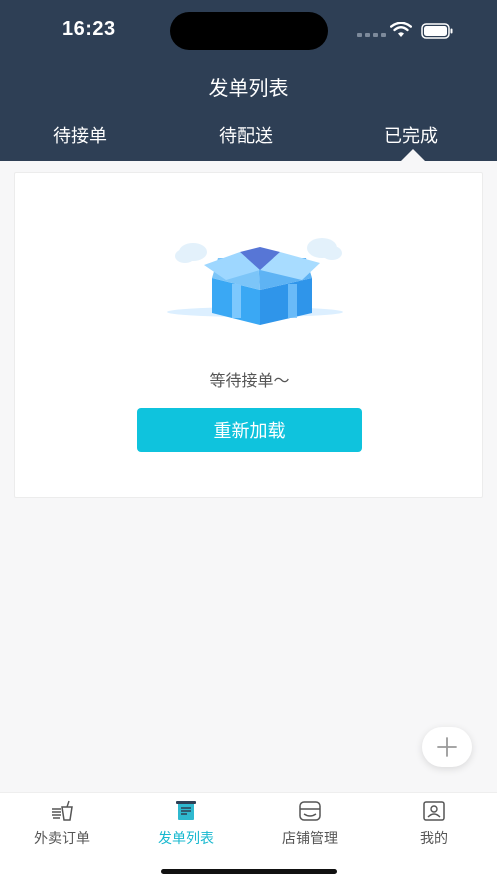 This screenshot has width=497, height=883. Describe the element at coordinates (434, 811) in the screenshot. I see `profile-card-icon` at that location.